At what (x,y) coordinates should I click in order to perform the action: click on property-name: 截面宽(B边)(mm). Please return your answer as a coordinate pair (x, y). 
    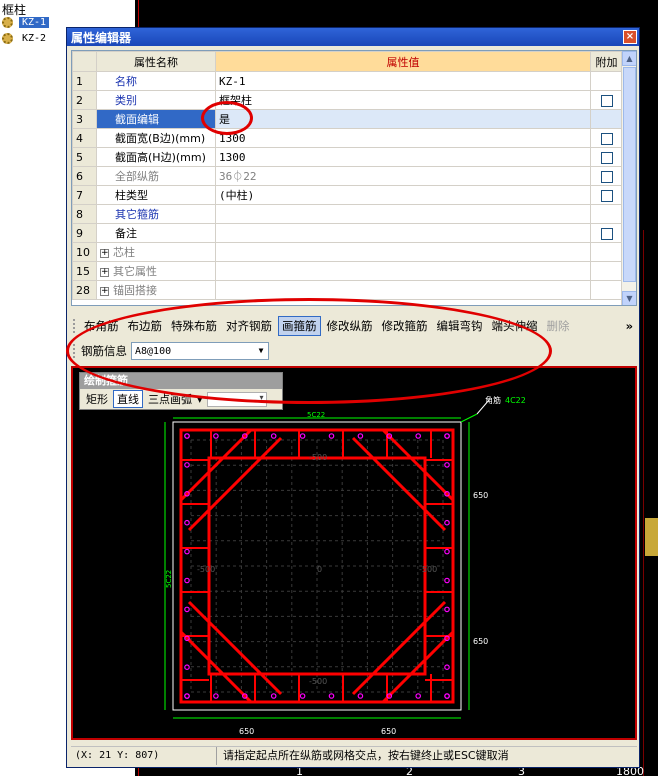
    Looking at the image, I should click on (156, 138).